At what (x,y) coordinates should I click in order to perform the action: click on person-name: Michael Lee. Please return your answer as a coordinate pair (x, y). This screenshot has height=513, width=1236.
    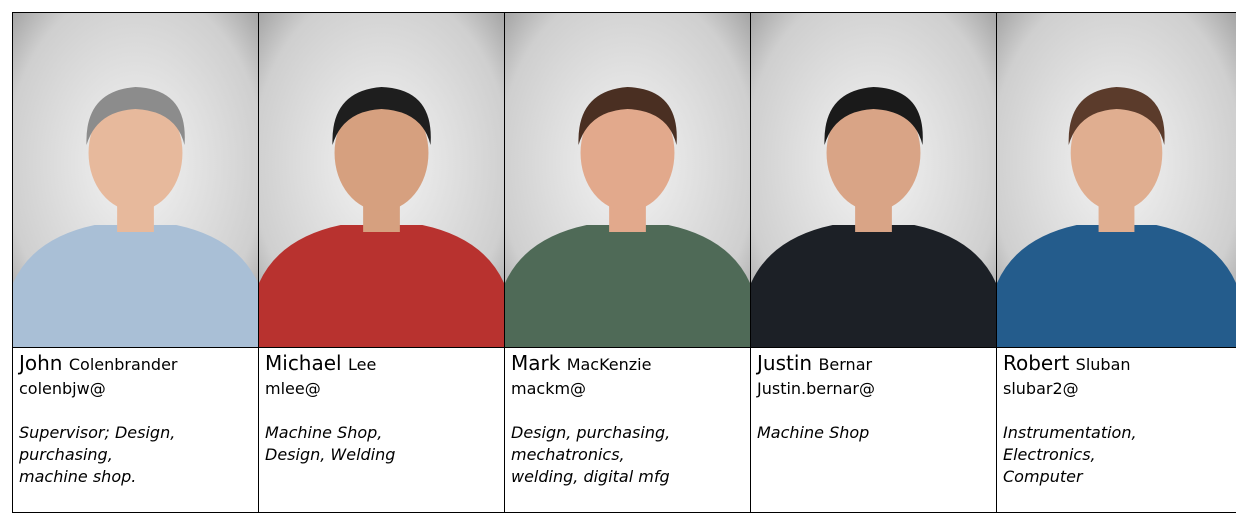
    Looking at the image, I should click on (384, 364).